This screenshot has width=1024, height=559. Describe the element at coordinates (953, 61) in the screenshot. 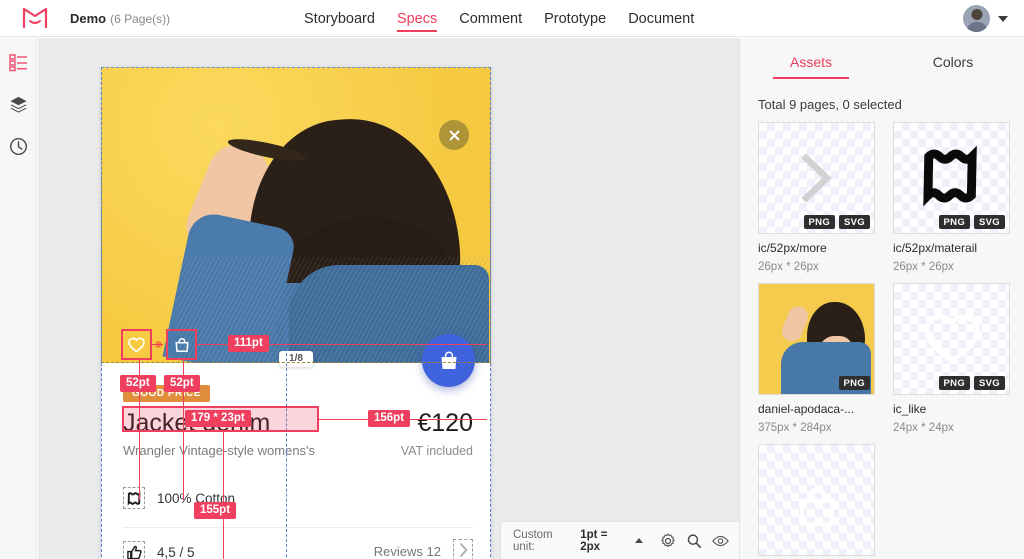

I see `tab-colors: Colors` at that location.